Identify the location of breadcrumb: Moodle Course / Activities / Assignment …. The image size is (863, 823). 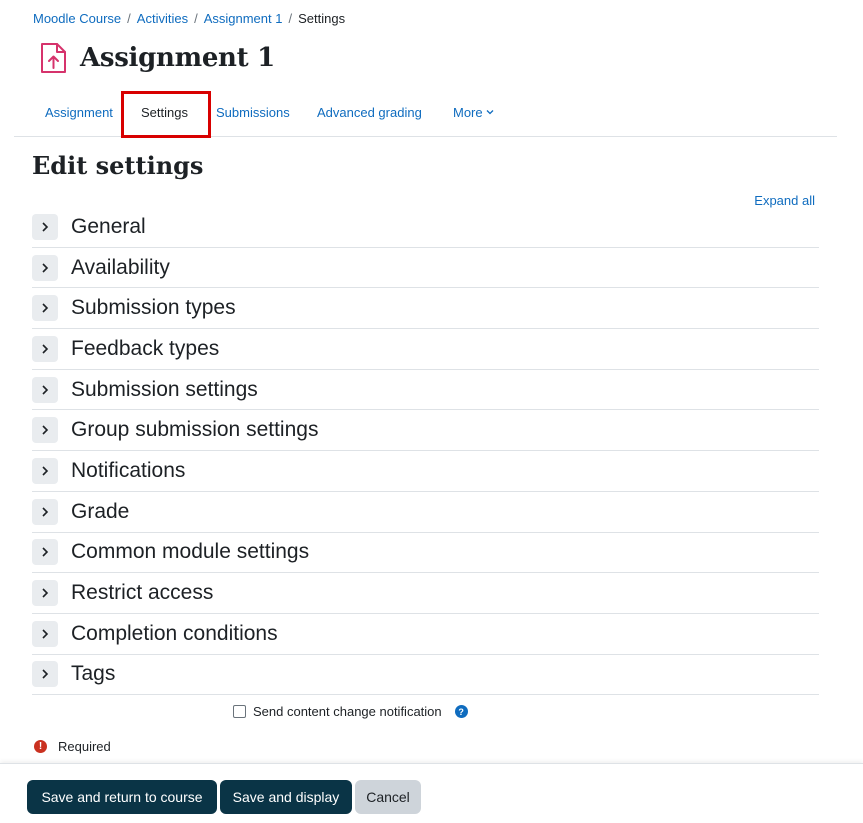
(189, 18).